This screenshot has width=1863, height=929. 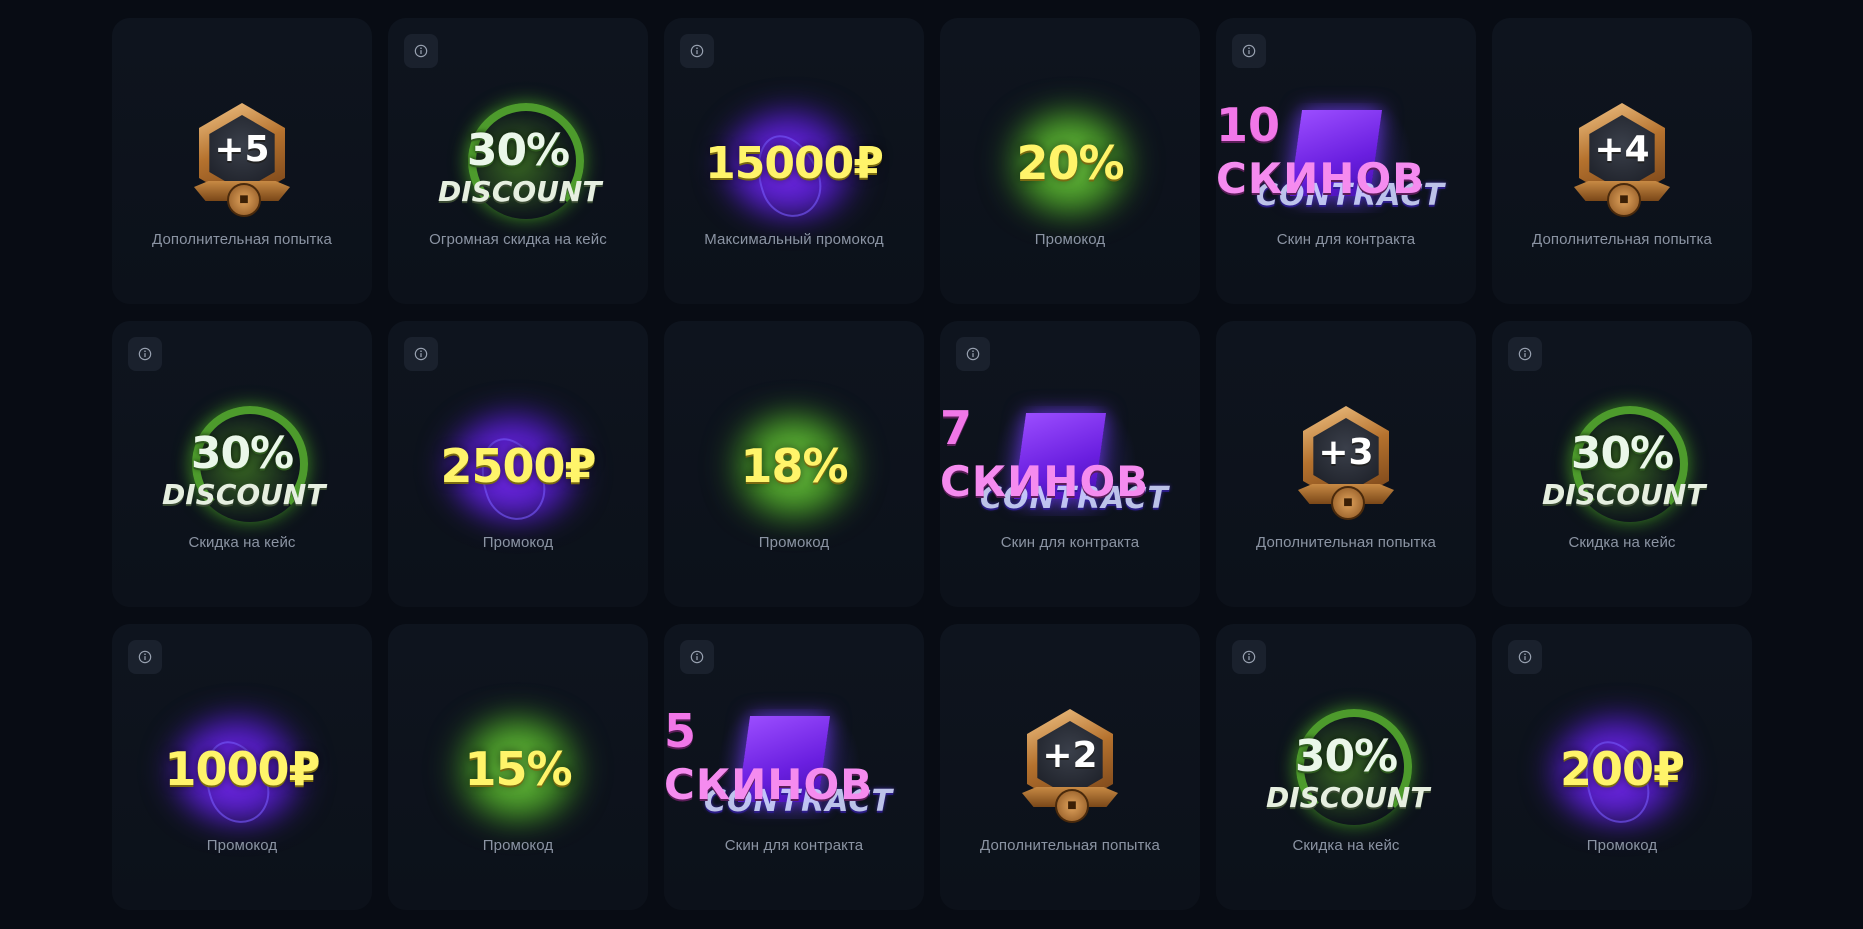 What do you see at coordinates (1330, 163) in the screenshot?
I see `contract-badge: CONTRACT 10 СКИНОВ` at bounding box center [1330, 163].